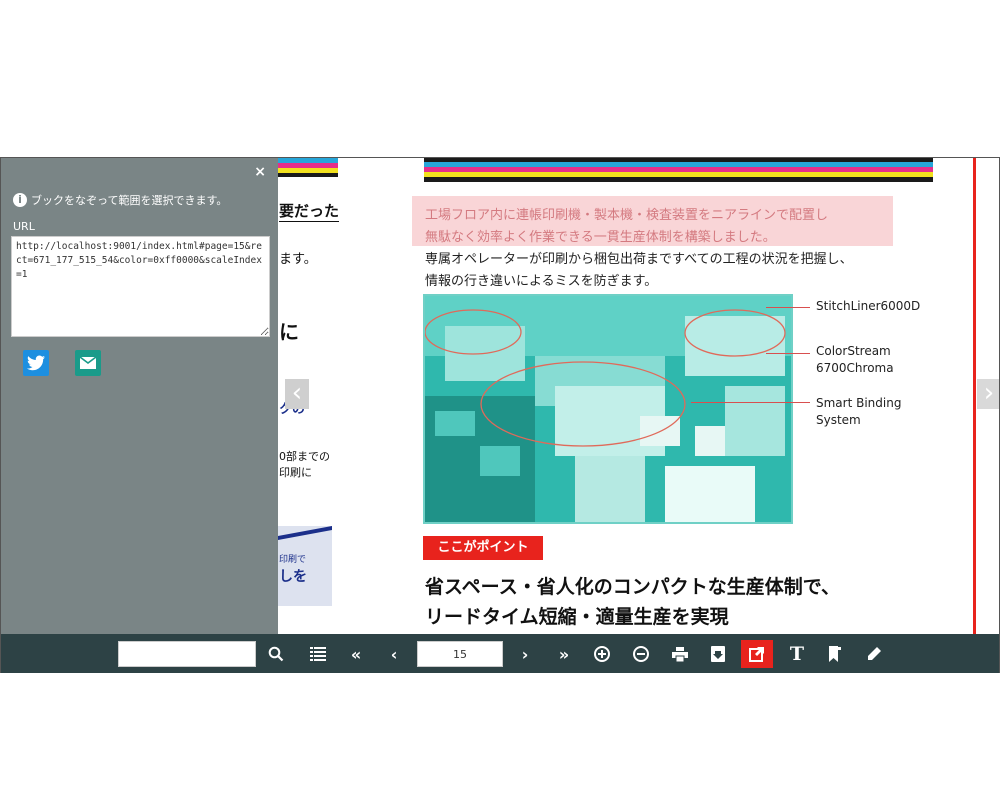  What do you see at coordinates (797, 654) in the screenshot?
I see `text-icon: T` at bounding box center [797, 654].